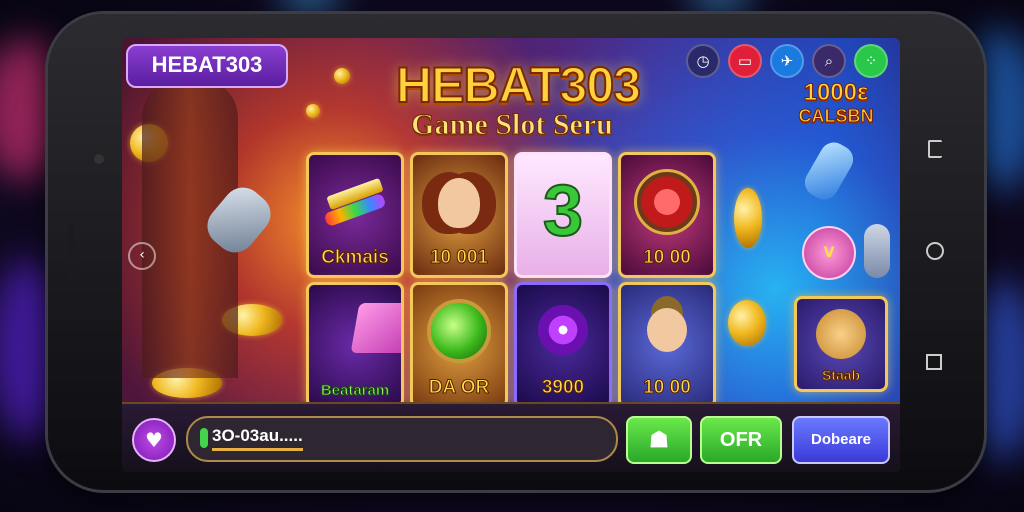 This screenshot has width=1024, height=512. Describe the element at coordinates (563, 388) in the screenshot. I see `tile-label: 3900` at that location.